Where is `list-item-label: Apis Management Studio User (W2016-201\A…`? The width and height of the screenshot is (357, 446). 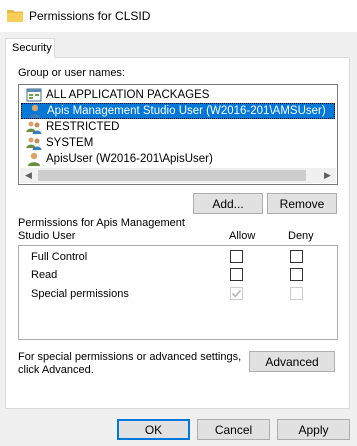
list-item-label: Apis Management Studio User (W2016-201\A… is located at coordinates (186, 111).